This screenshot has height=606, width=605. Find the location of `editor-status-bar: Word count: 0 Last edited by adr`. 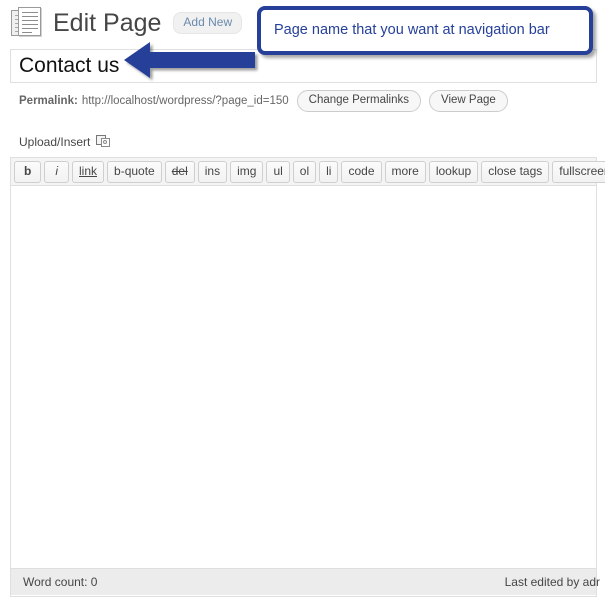

editor-status-bar: Word count: 0 Last edited by adr is located at coordinates (305, 581).